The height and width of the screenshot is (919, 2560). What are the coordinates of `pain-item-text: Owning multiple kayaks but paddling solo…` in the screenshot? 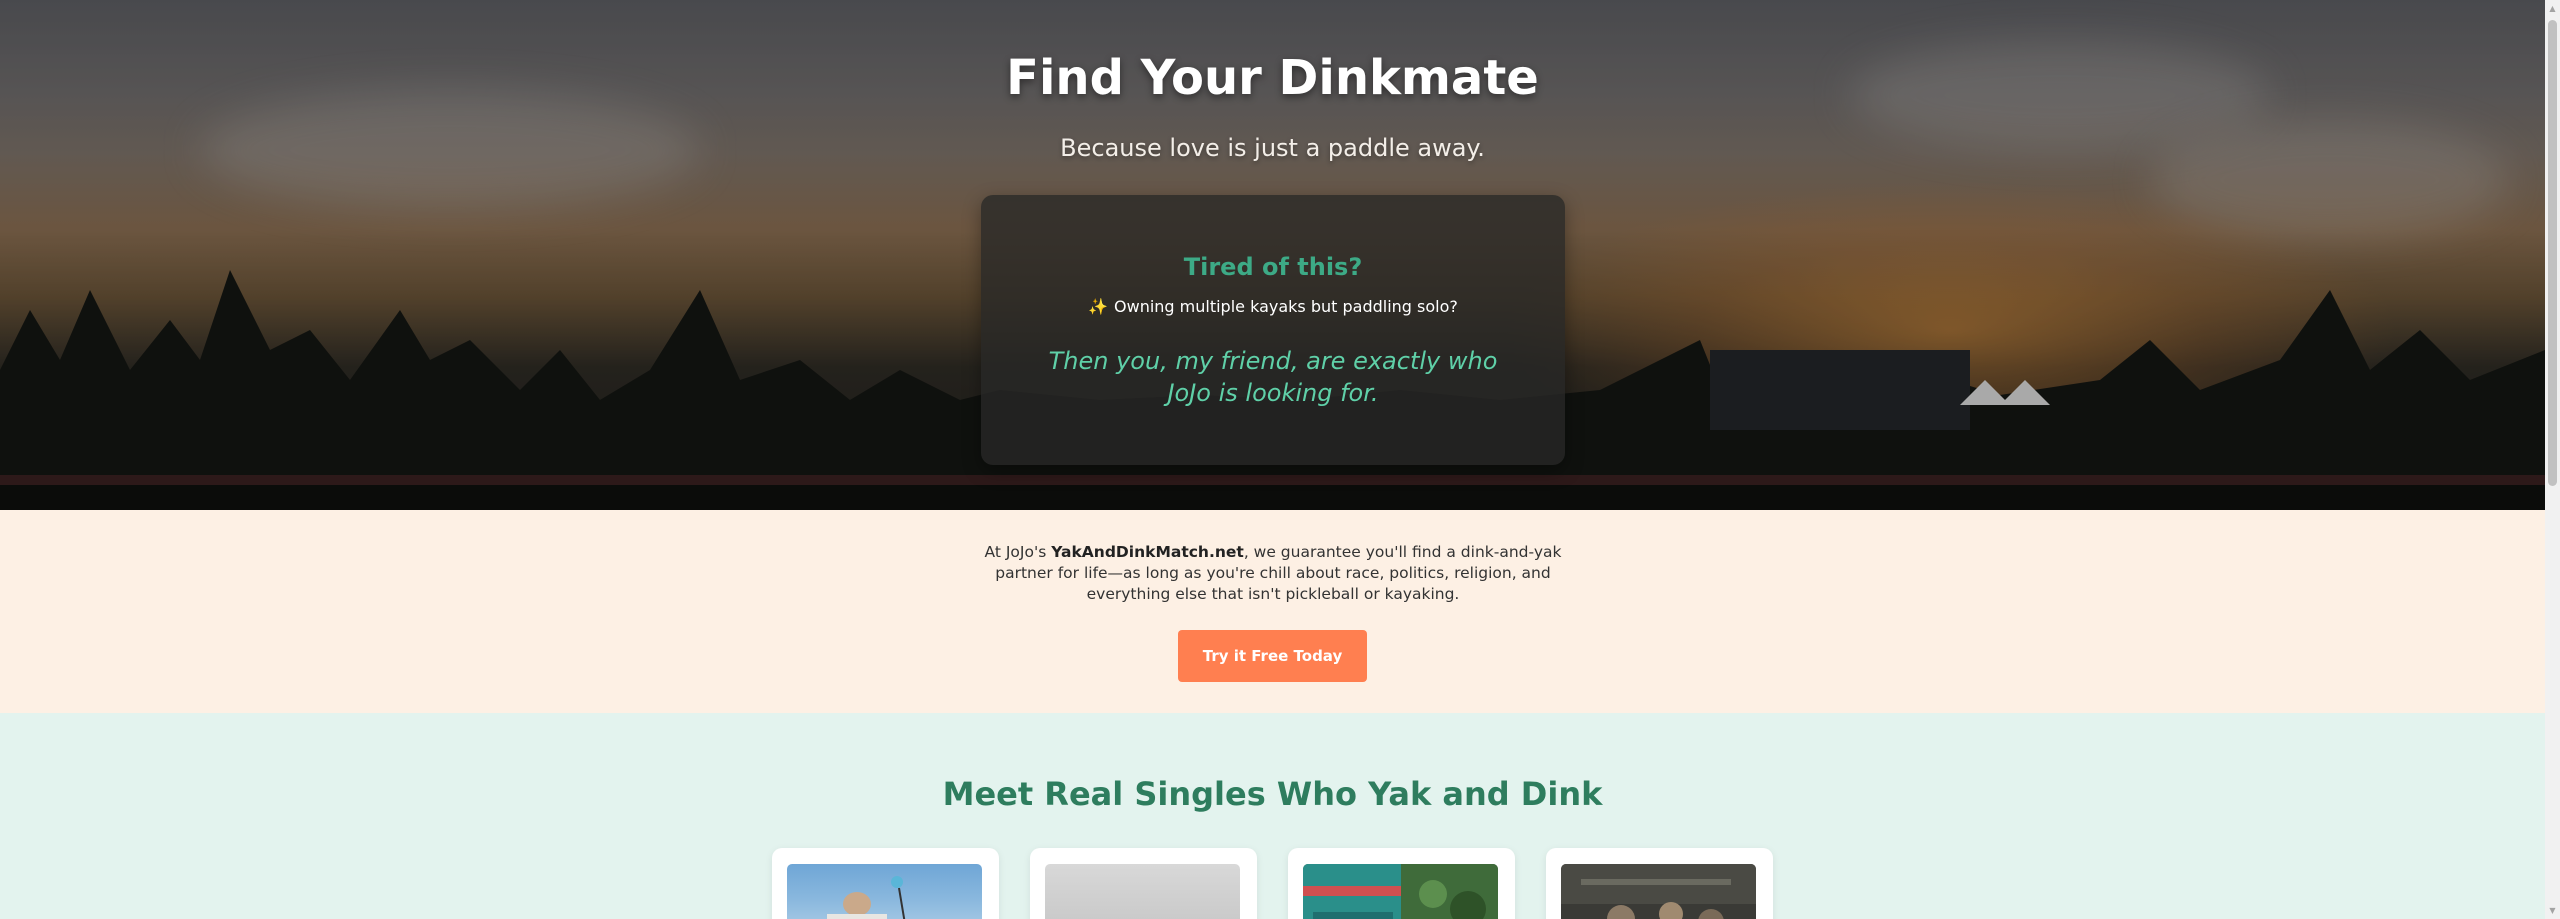 It's located at (1286, 306).